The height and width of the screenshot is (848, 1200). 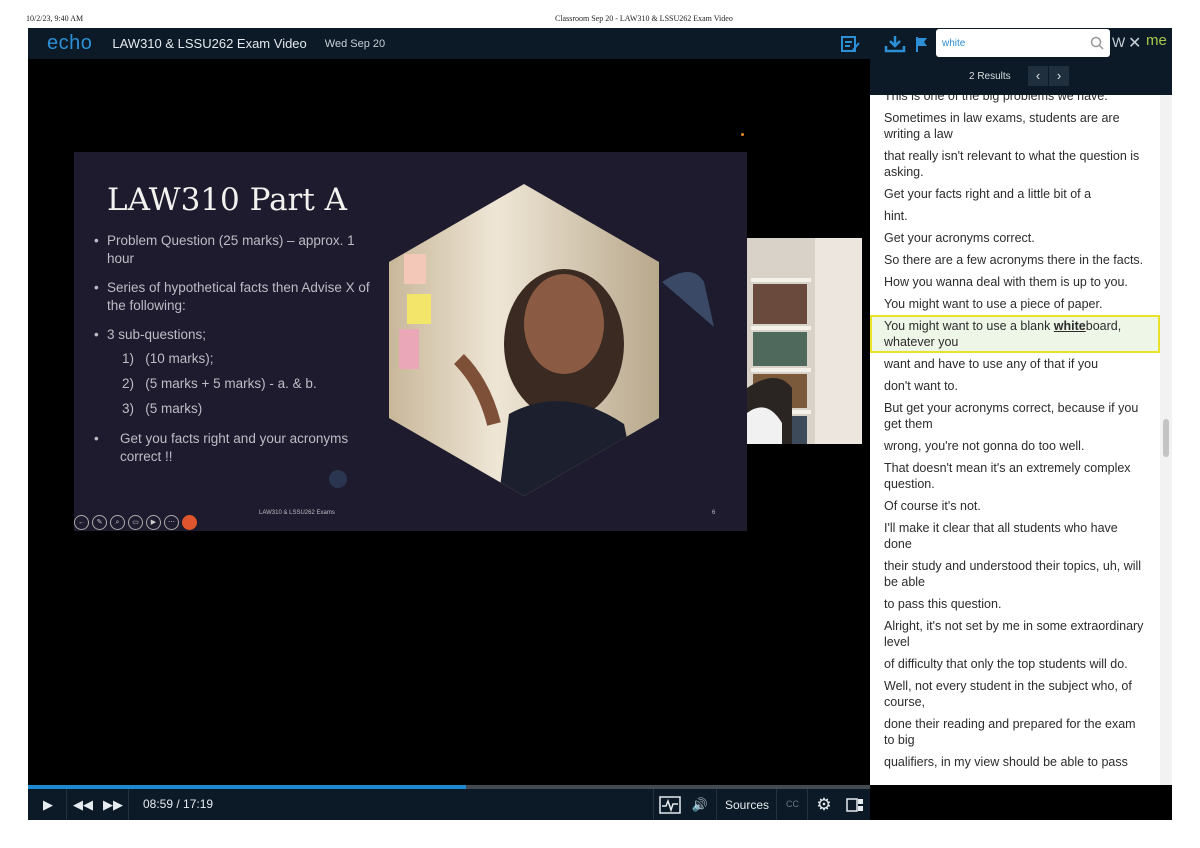 I want to click on layout-icon, so click(x=855, y=804).